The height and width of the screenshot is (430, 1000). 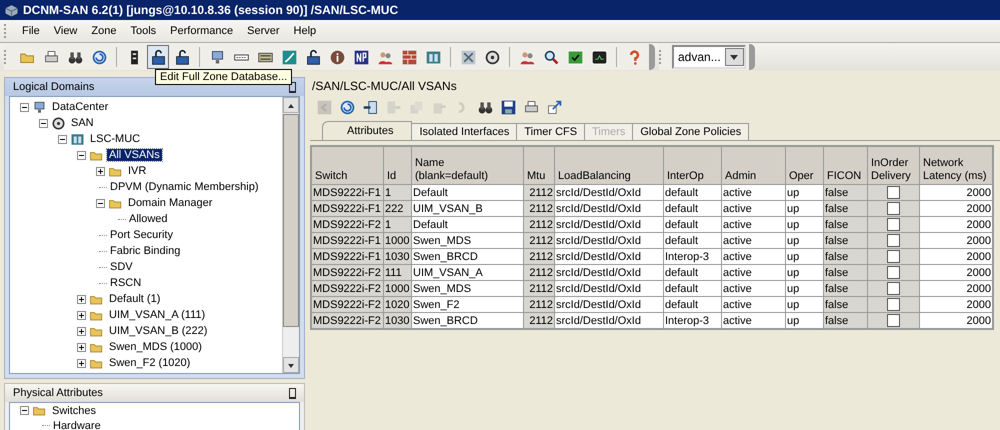 What do you see at coordinates (80, 107) in the screenshot?
I see `tree-item: DataCenter` at bounding box center [80, 107].